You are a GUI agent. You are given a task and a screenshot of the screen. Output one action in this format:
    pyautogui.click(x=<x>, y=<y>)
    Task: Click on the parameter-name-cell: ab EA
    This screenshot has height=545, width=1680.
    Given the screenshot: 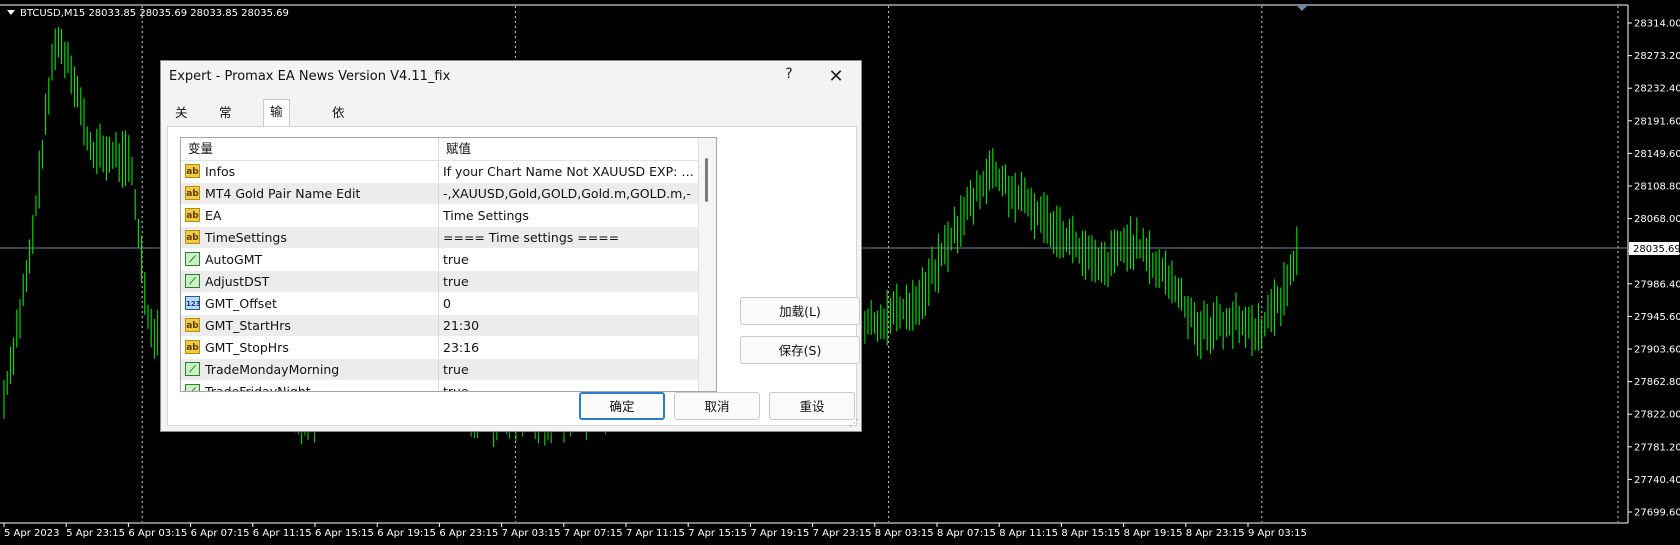 What is the action you would take?
    pyautogui.click(x=310, y=215)
    